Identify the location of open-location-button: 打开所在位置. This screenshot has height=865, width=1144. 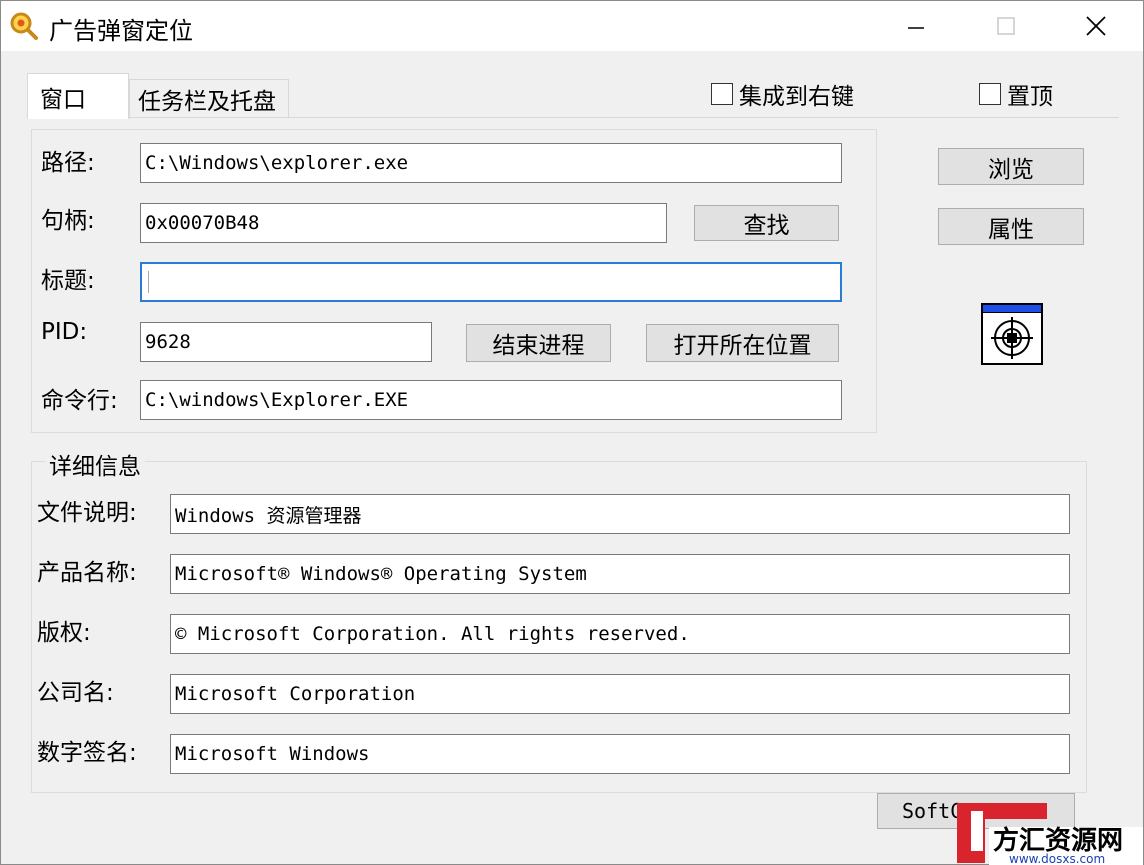
(742, 343).